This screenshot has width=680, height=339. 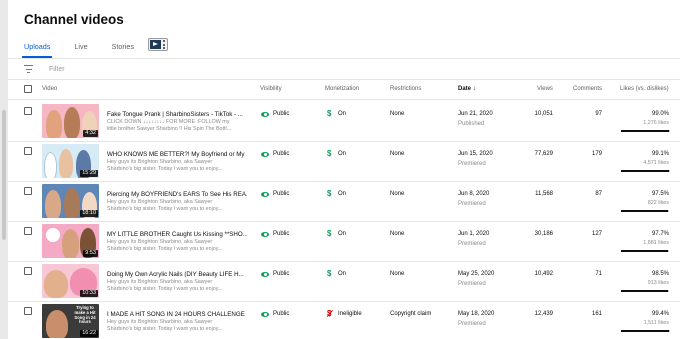 I want to click on date-value: May 18, 2020, so click(x=476, y=314).